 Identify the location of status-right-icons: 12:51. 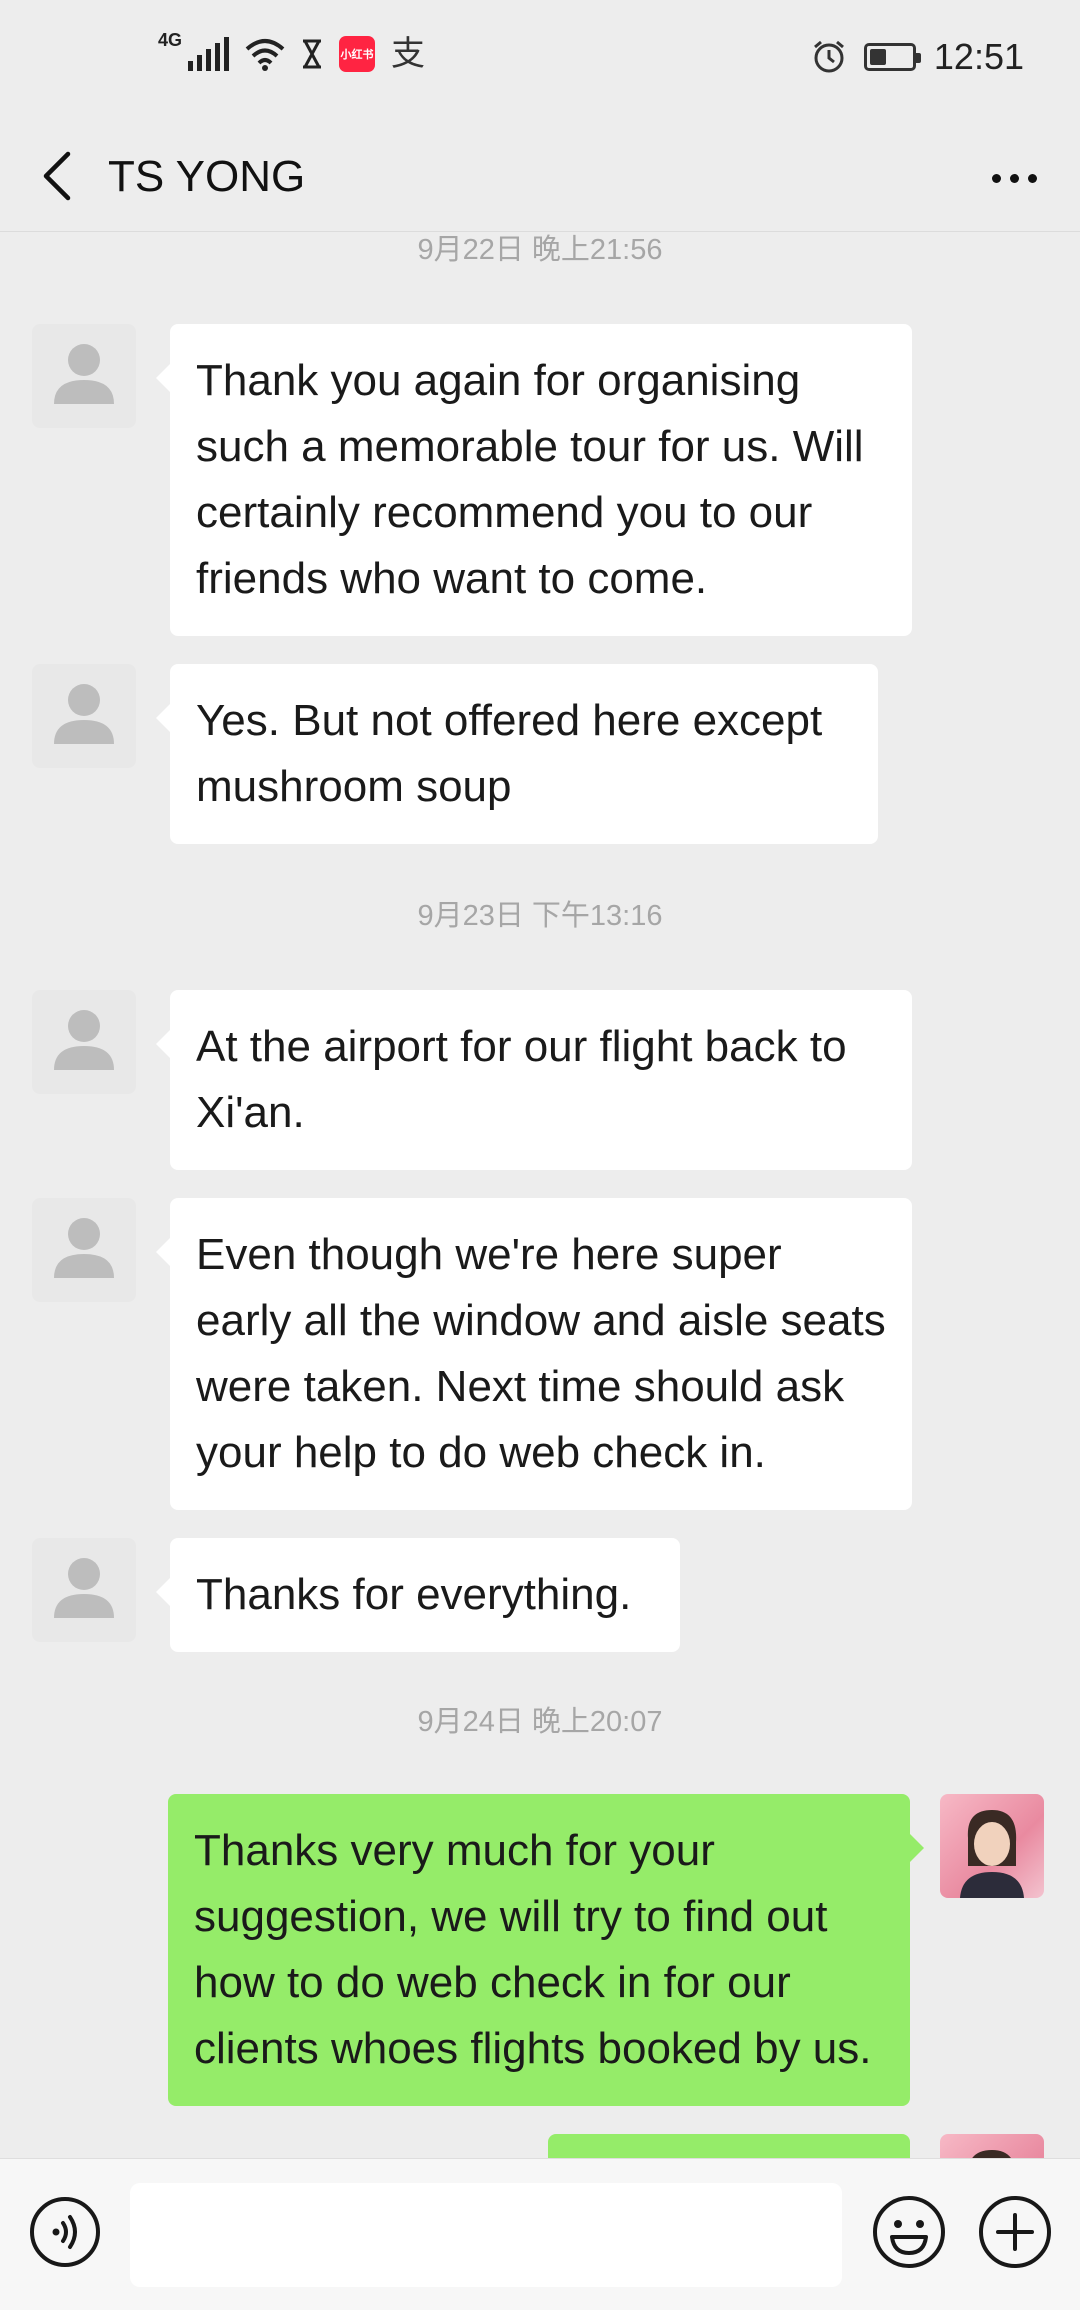
(918, 57).